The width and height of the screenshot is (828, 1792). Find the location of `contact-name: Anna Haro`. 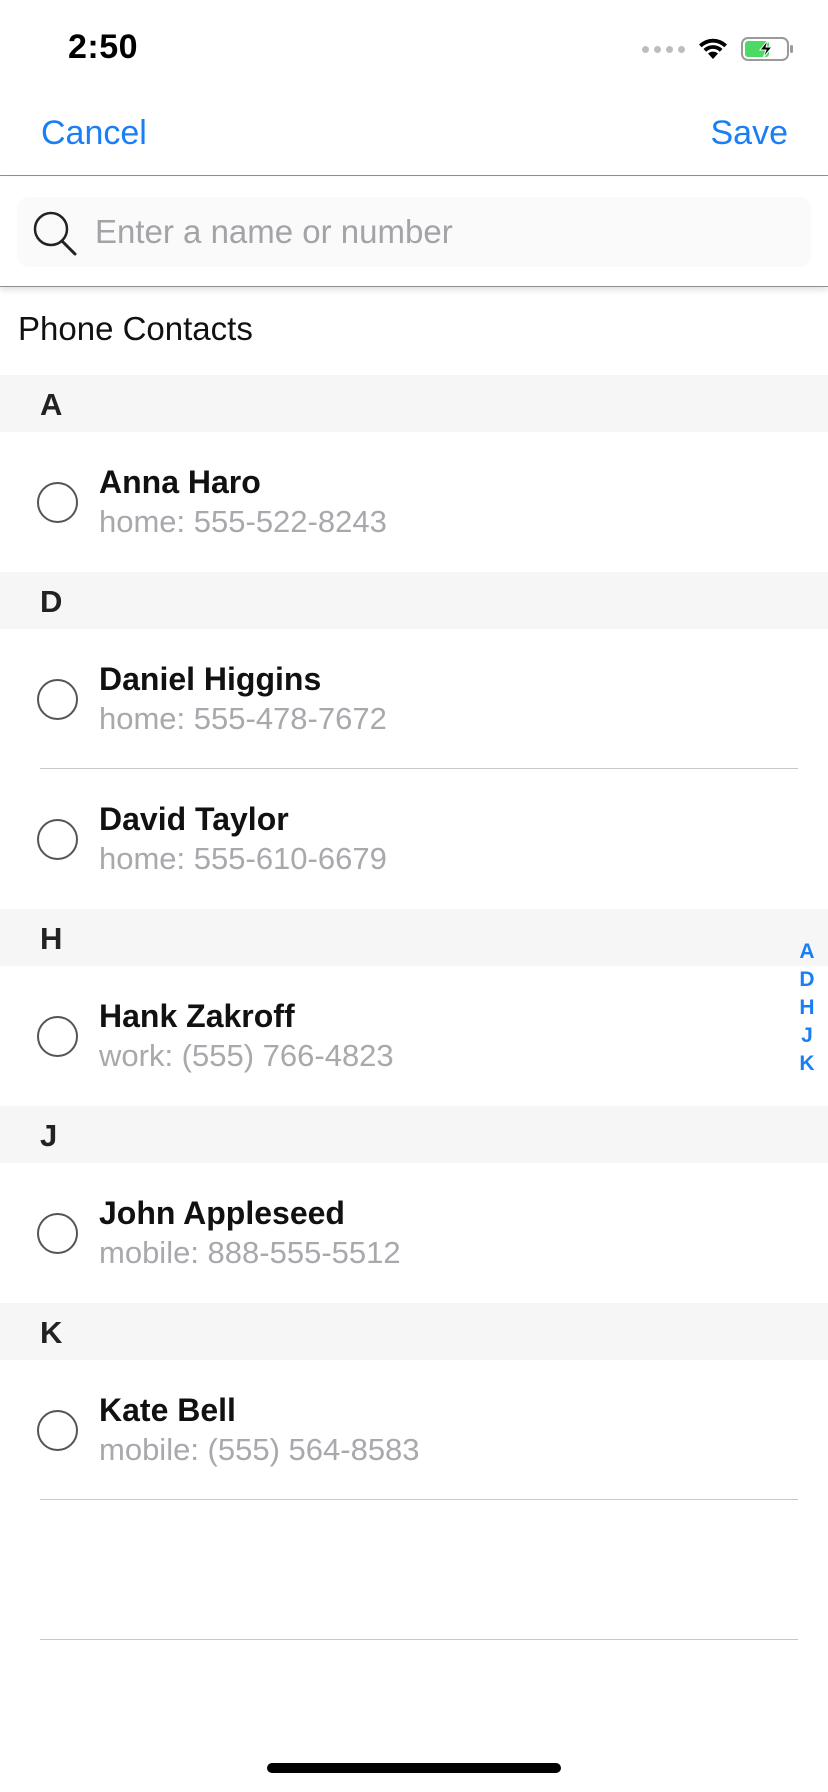

contact-name: Anna Haro is located at coordinates (180, 482).